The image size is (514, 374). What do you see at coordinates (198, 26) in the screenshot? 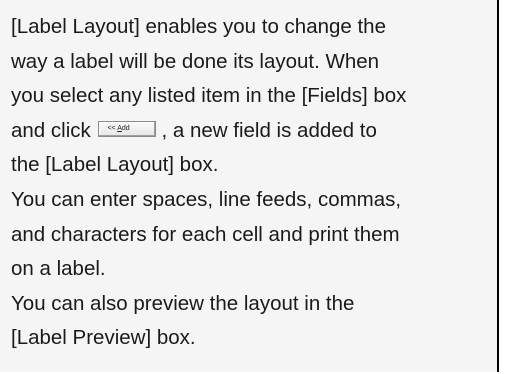
I see `help-line: [Label Layout] enables you to change the` at bounding box center [198, 26].